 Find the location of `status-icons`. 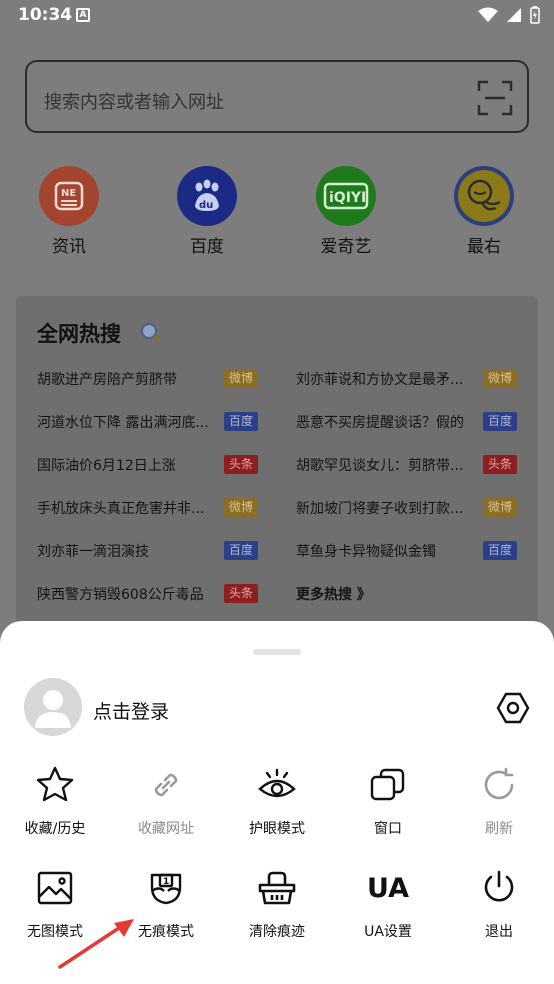

status-icons is located at coordinates (509, 15).